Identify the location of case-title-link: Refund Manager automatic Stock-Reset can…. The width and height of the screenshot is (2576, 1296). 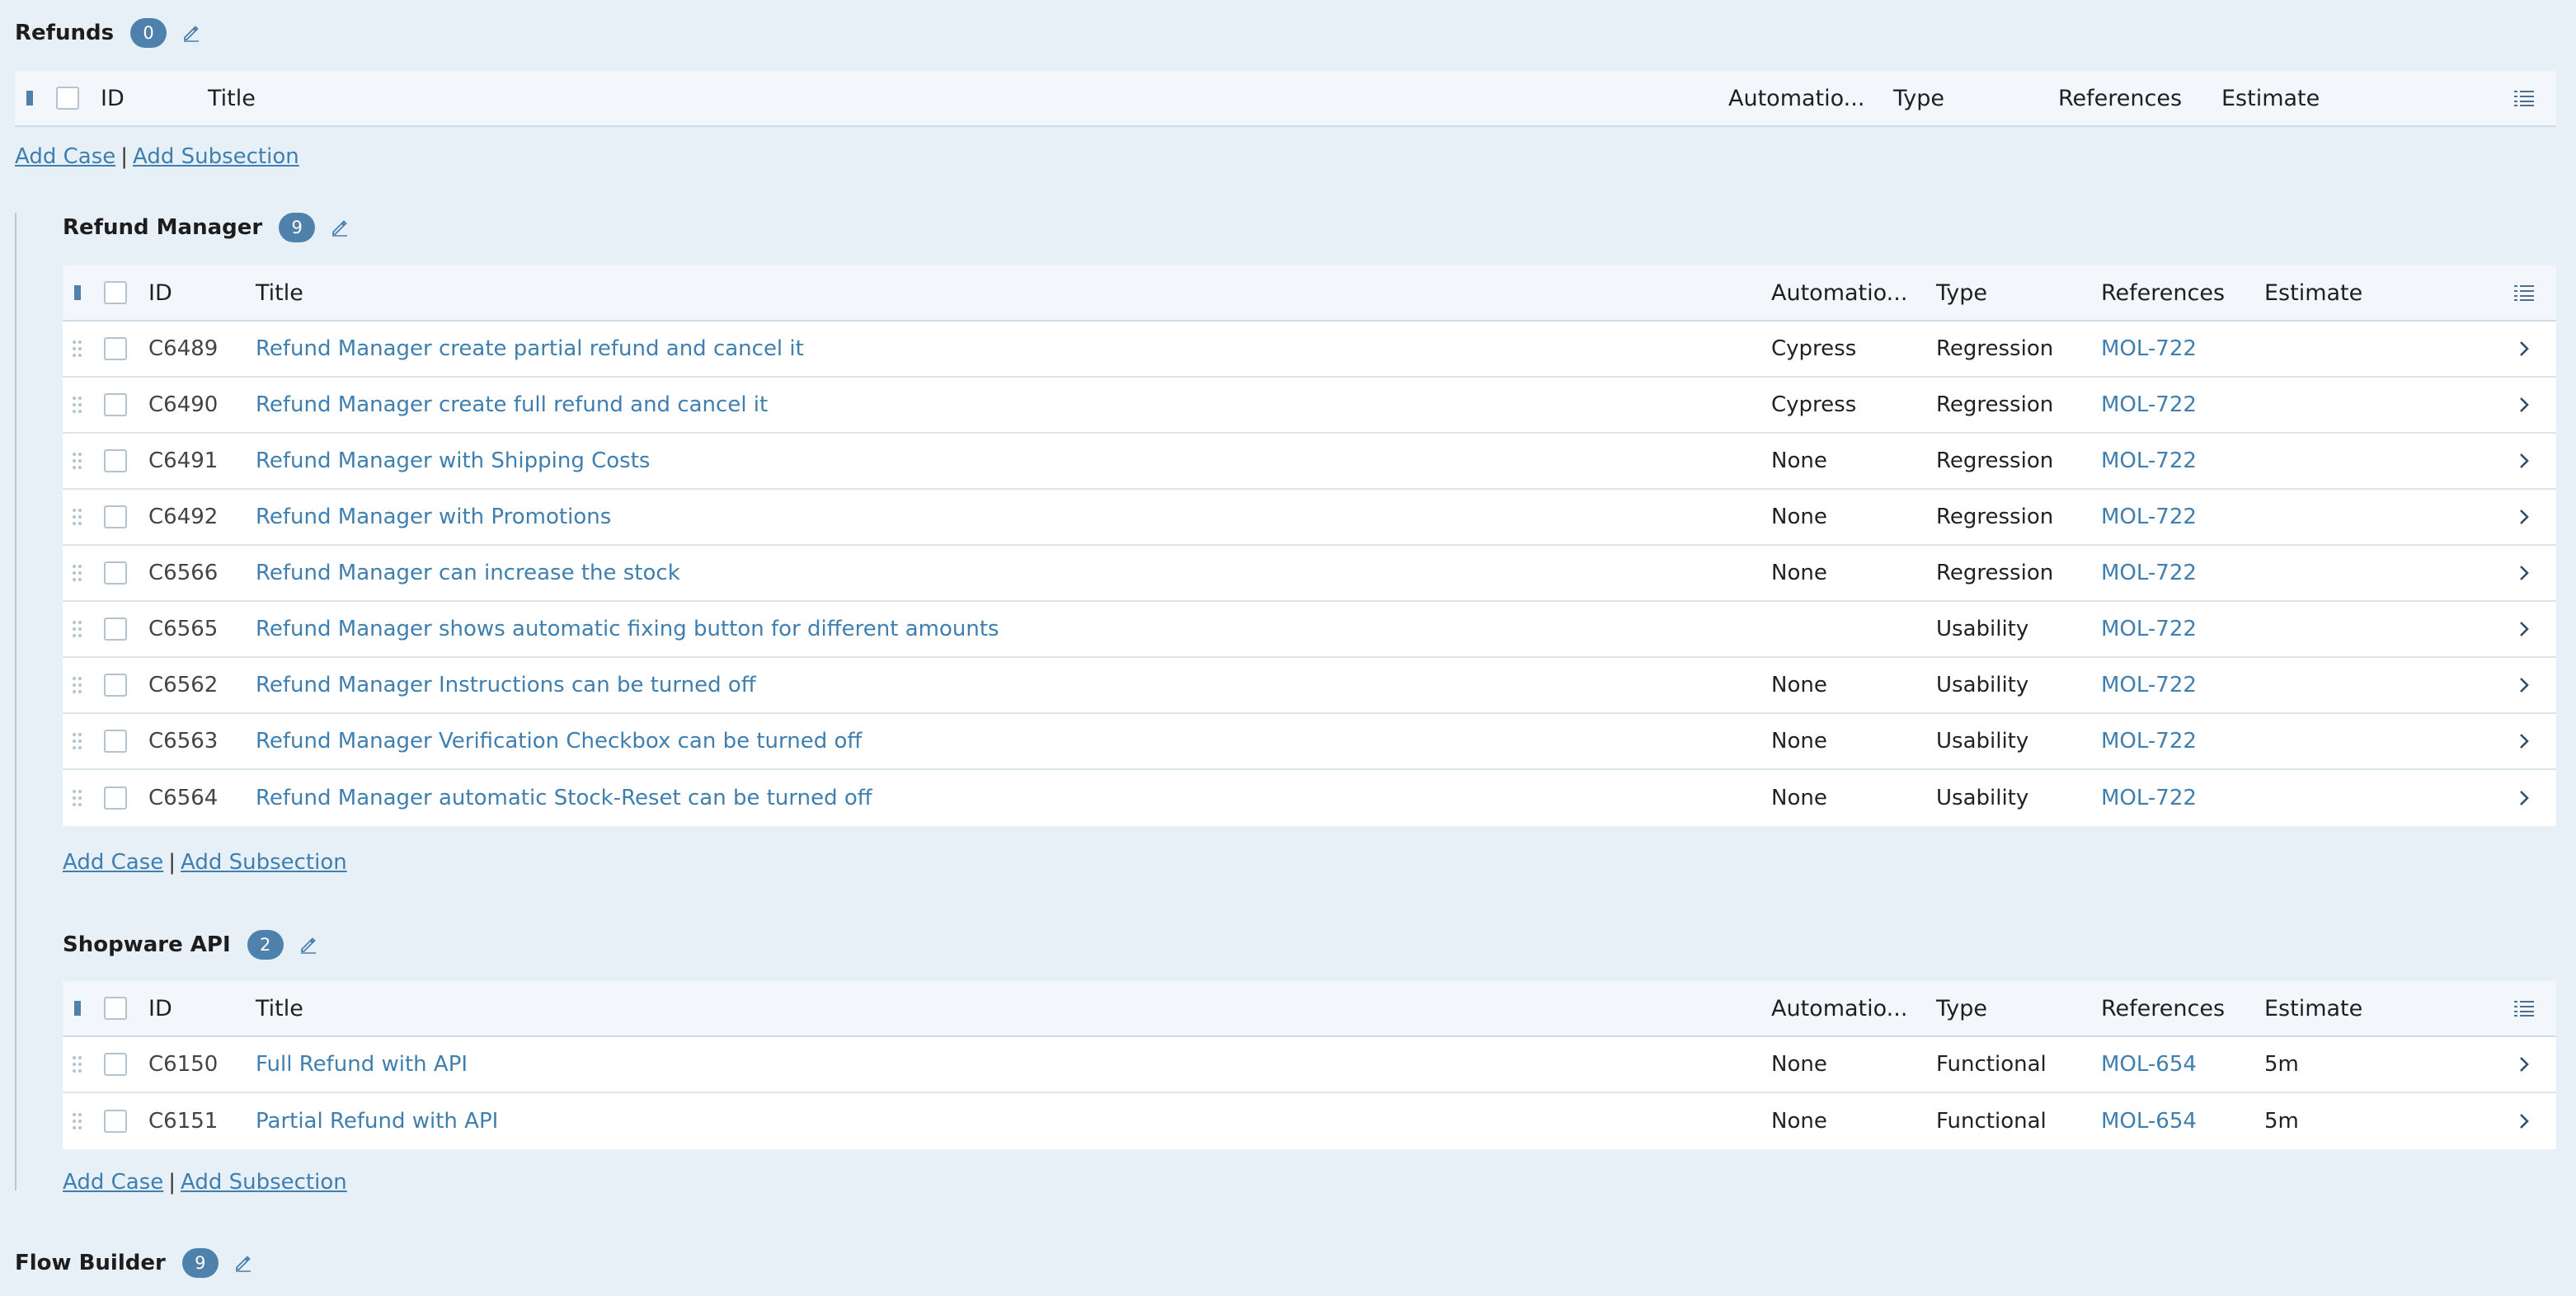
(564, 798).